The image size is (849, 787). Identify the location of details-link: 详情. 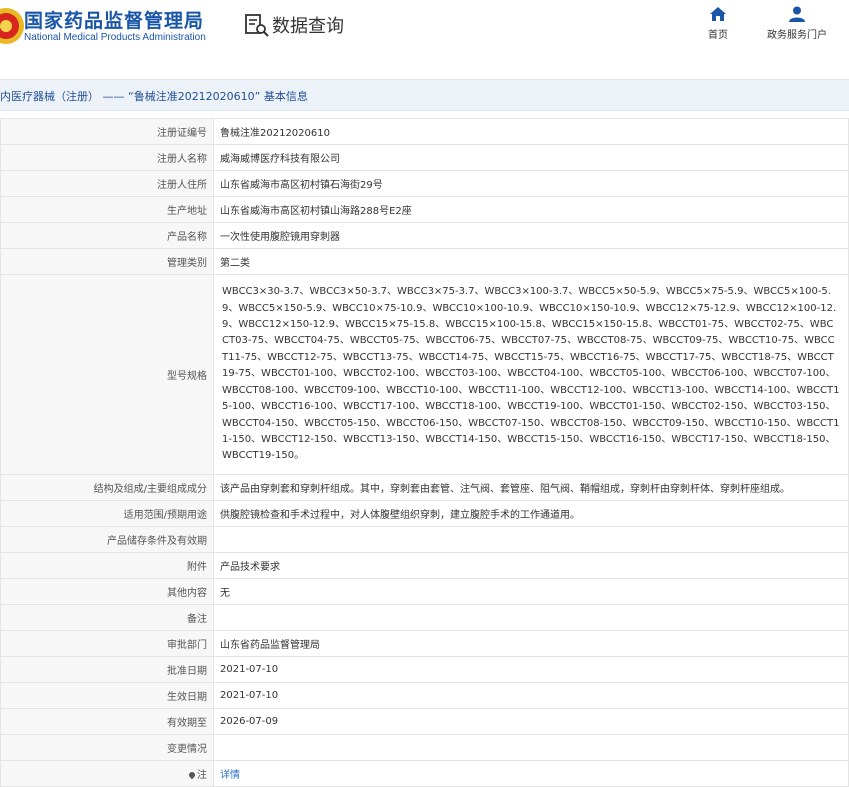
(230, 775).